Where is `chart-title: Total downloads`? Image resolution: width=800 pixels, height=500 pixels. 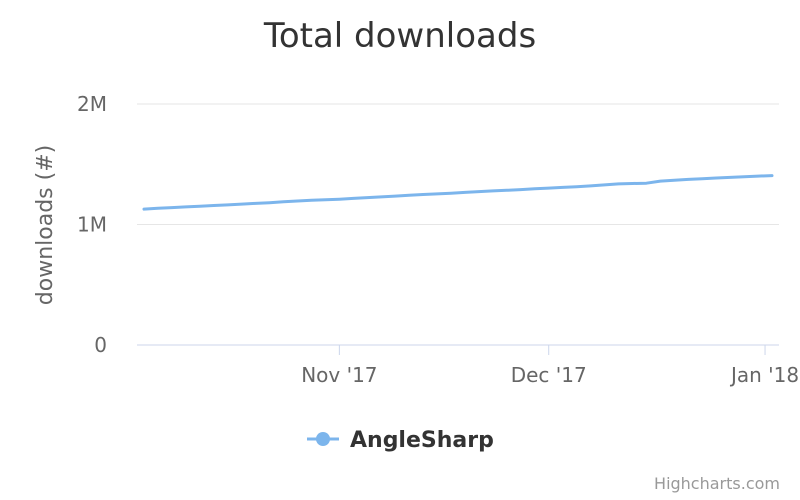 chart-title: Total downloads is located at coordinates (399, 36).